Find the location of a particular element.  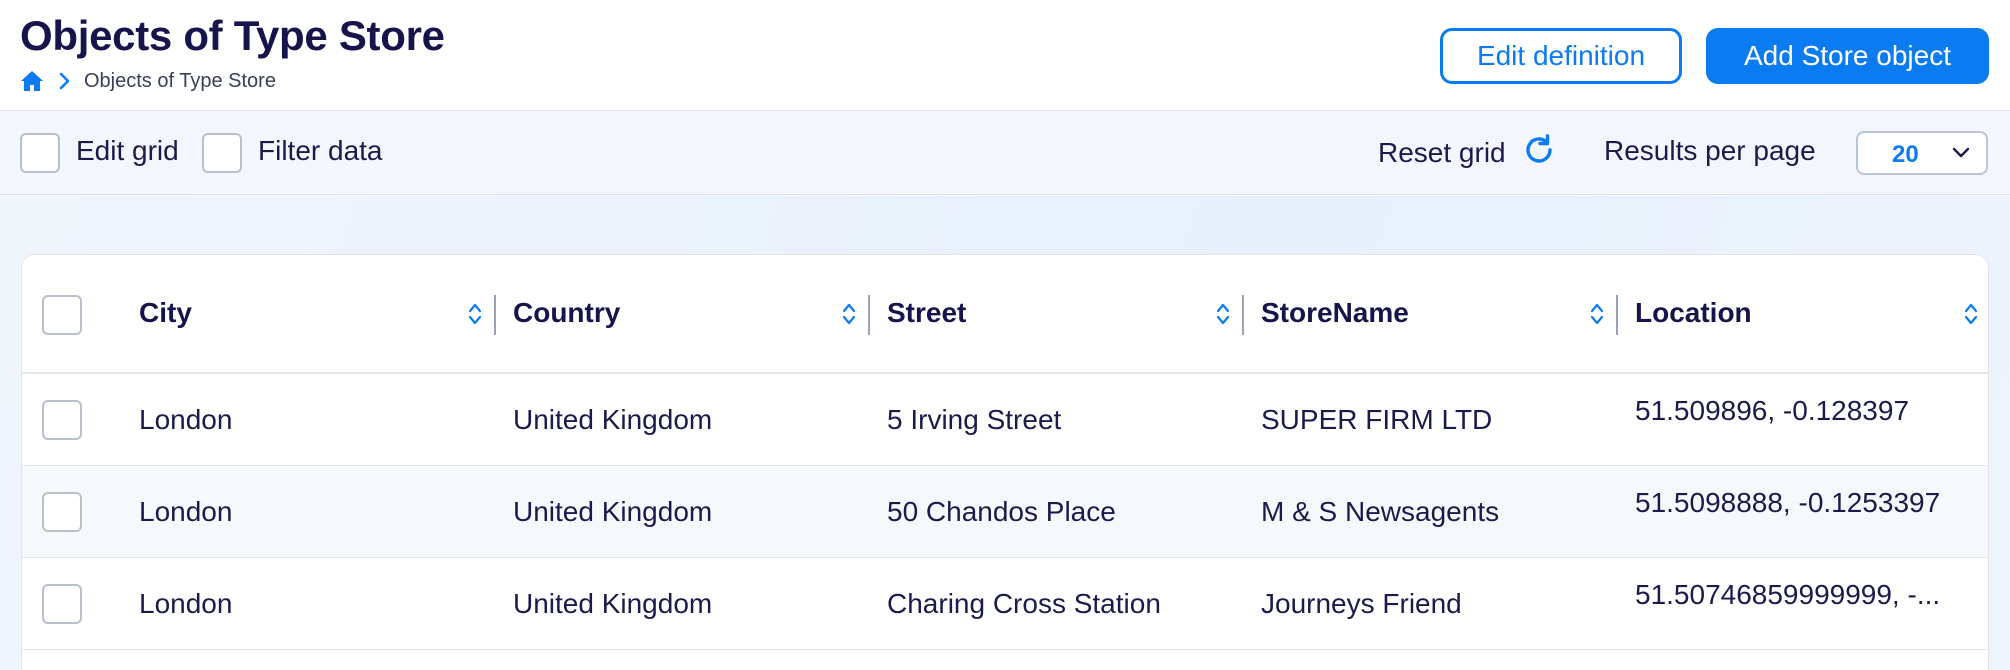

home-icon is located at coordinates (32, 81).